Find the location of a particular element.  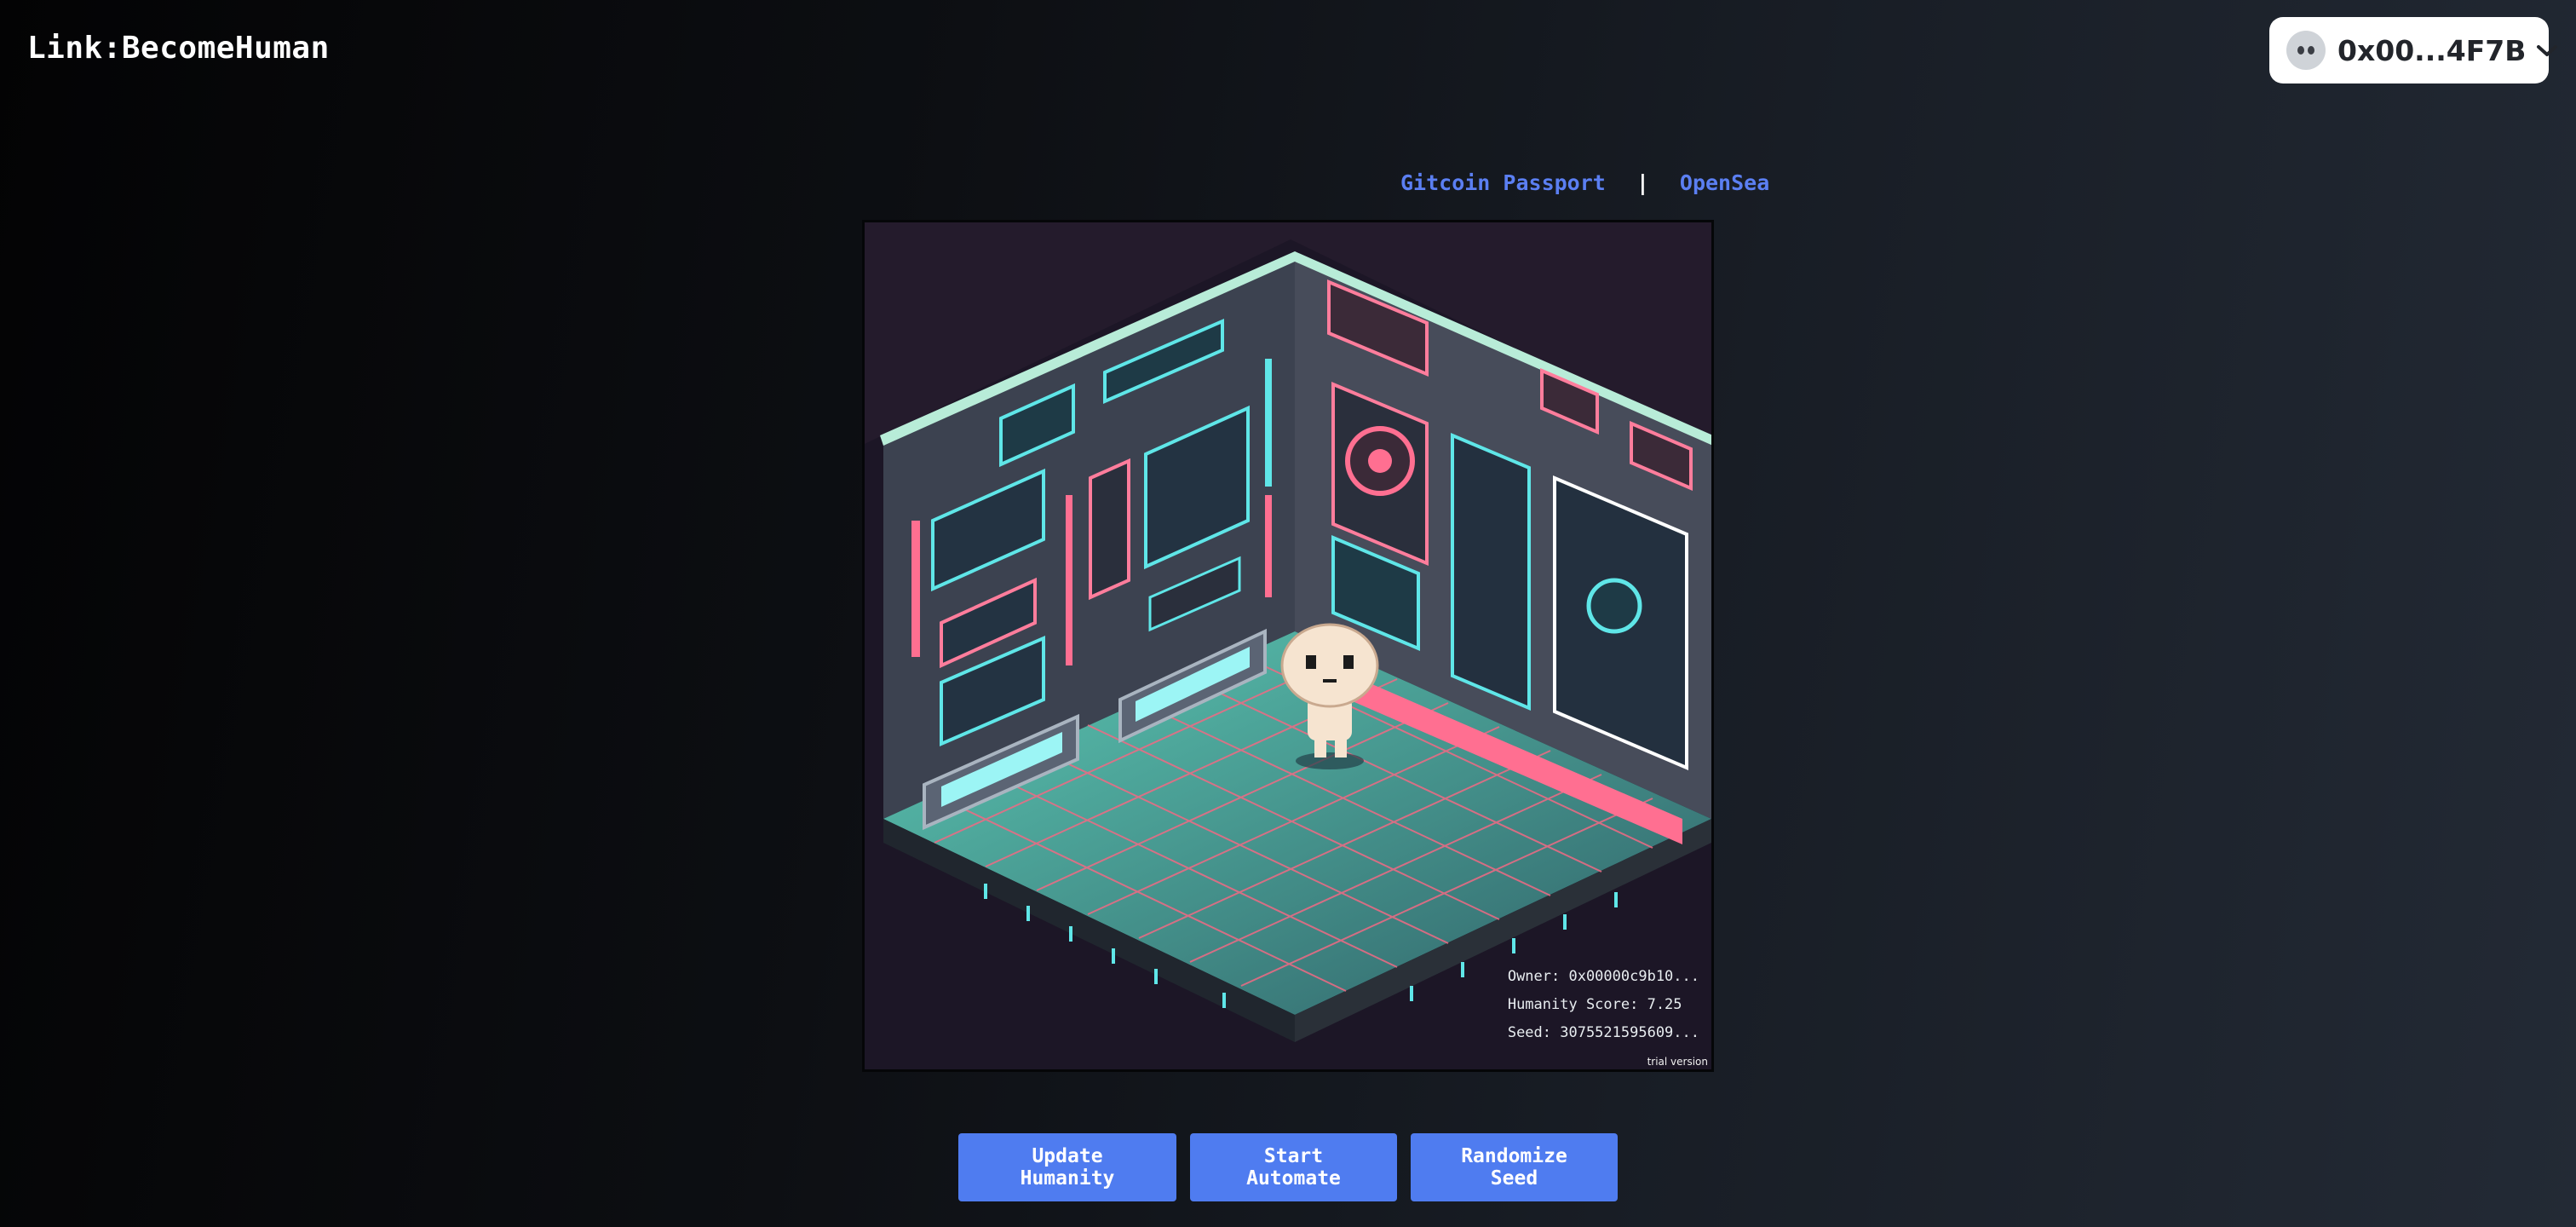

chevron-down-icon is located at coordinates (2547, 50).